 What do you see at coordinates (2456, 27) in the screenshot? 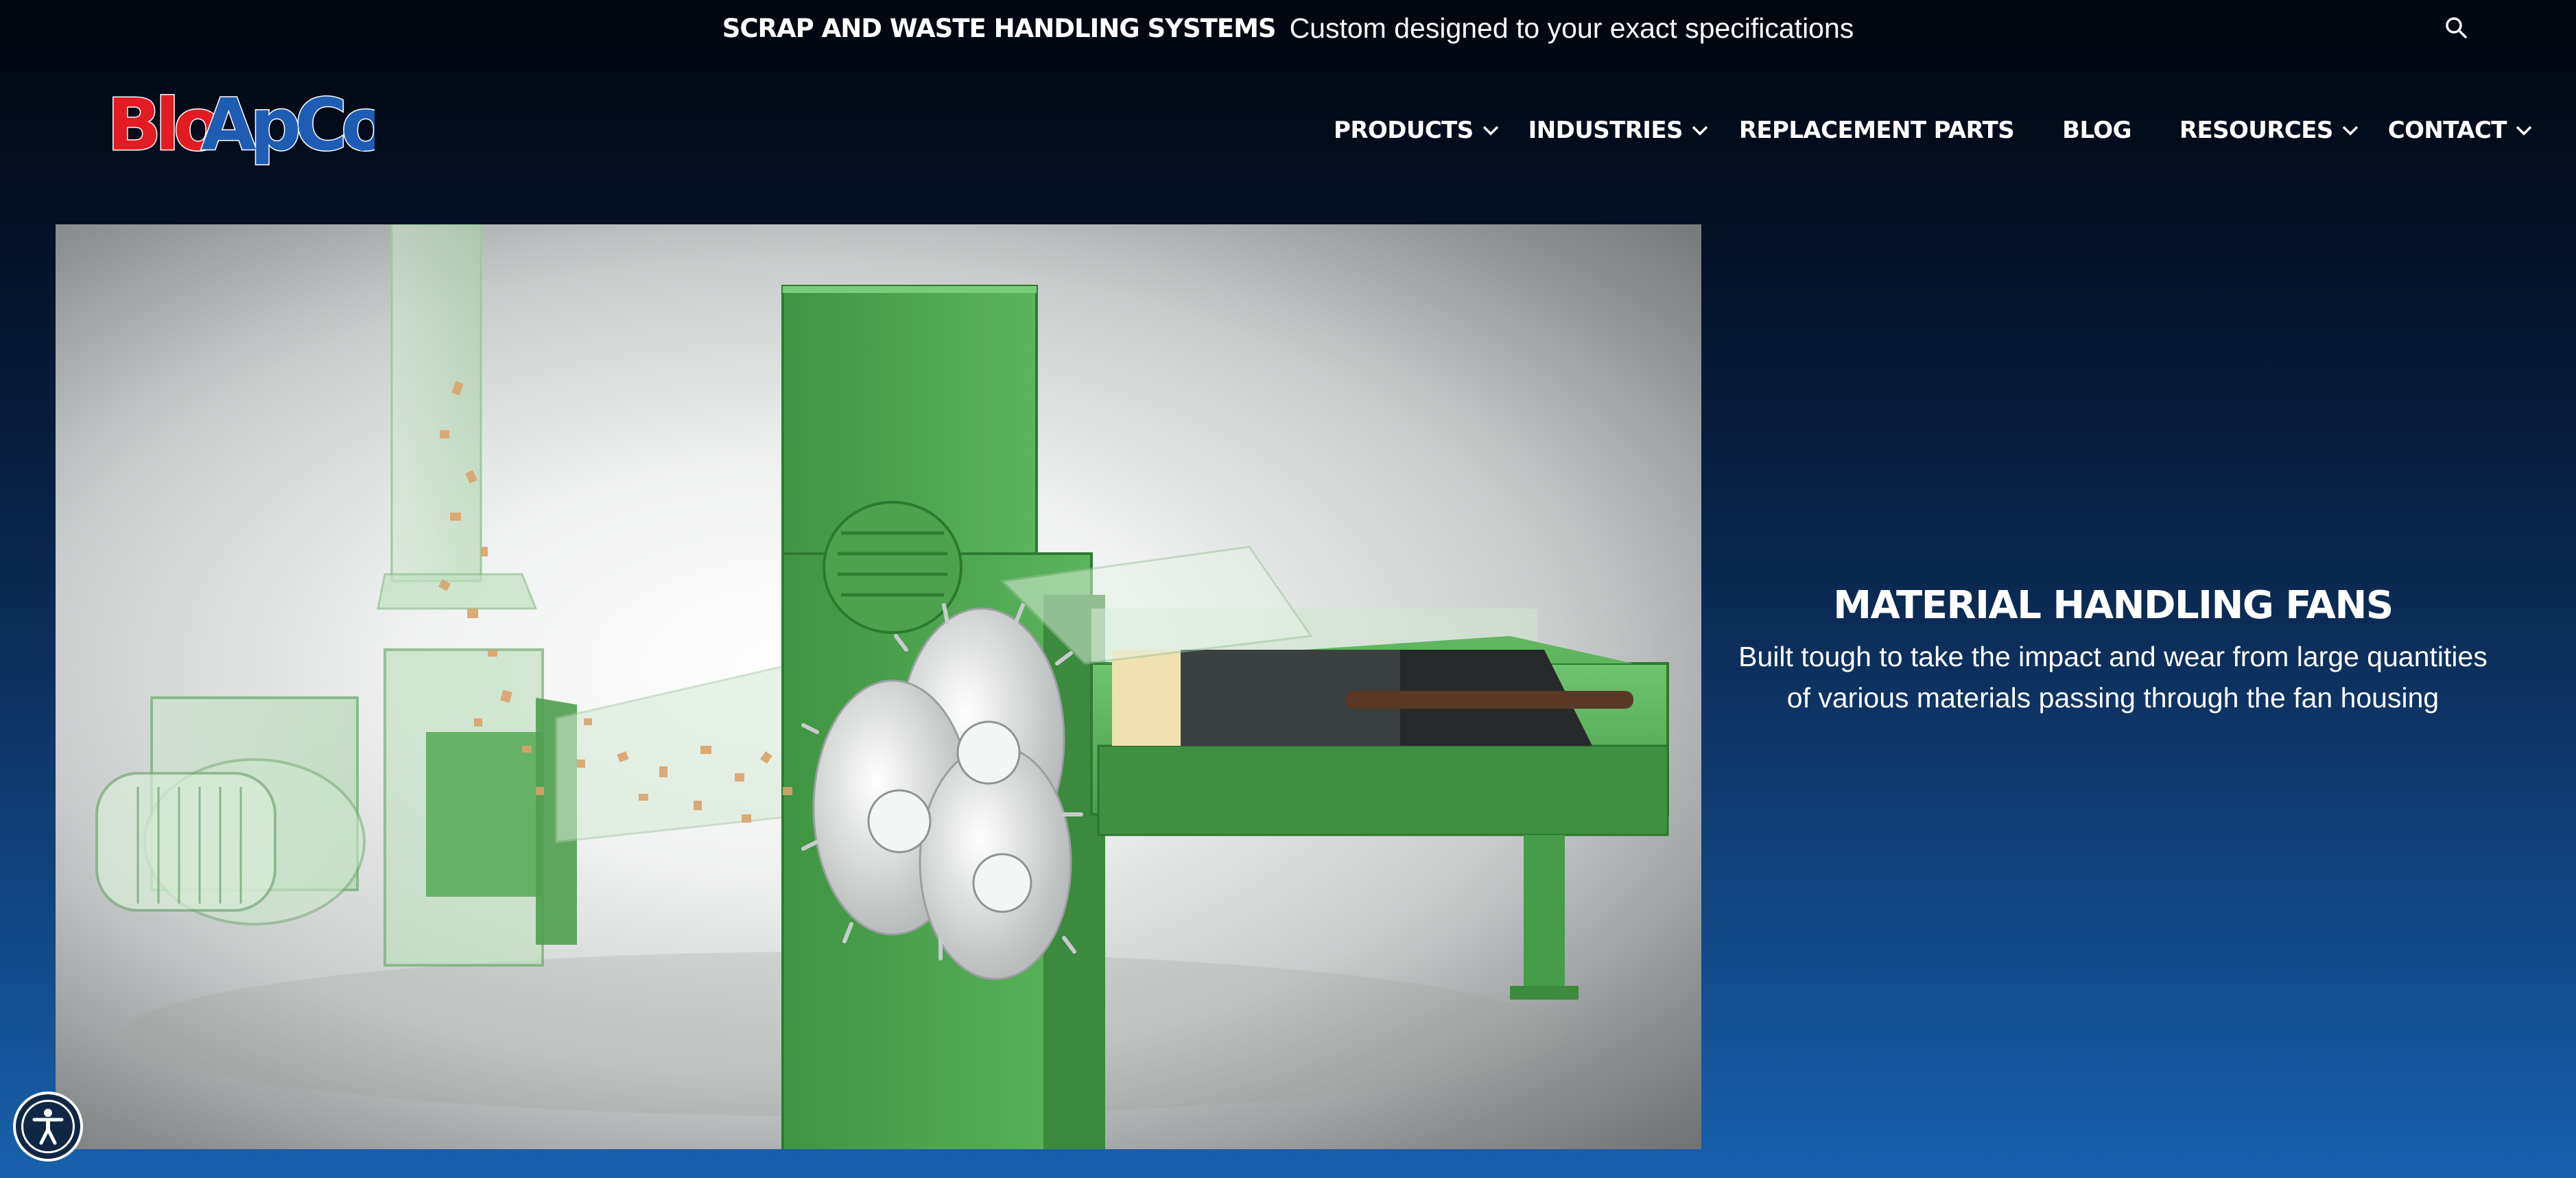
I see `search-icon` at bounding box center [2456, 27].